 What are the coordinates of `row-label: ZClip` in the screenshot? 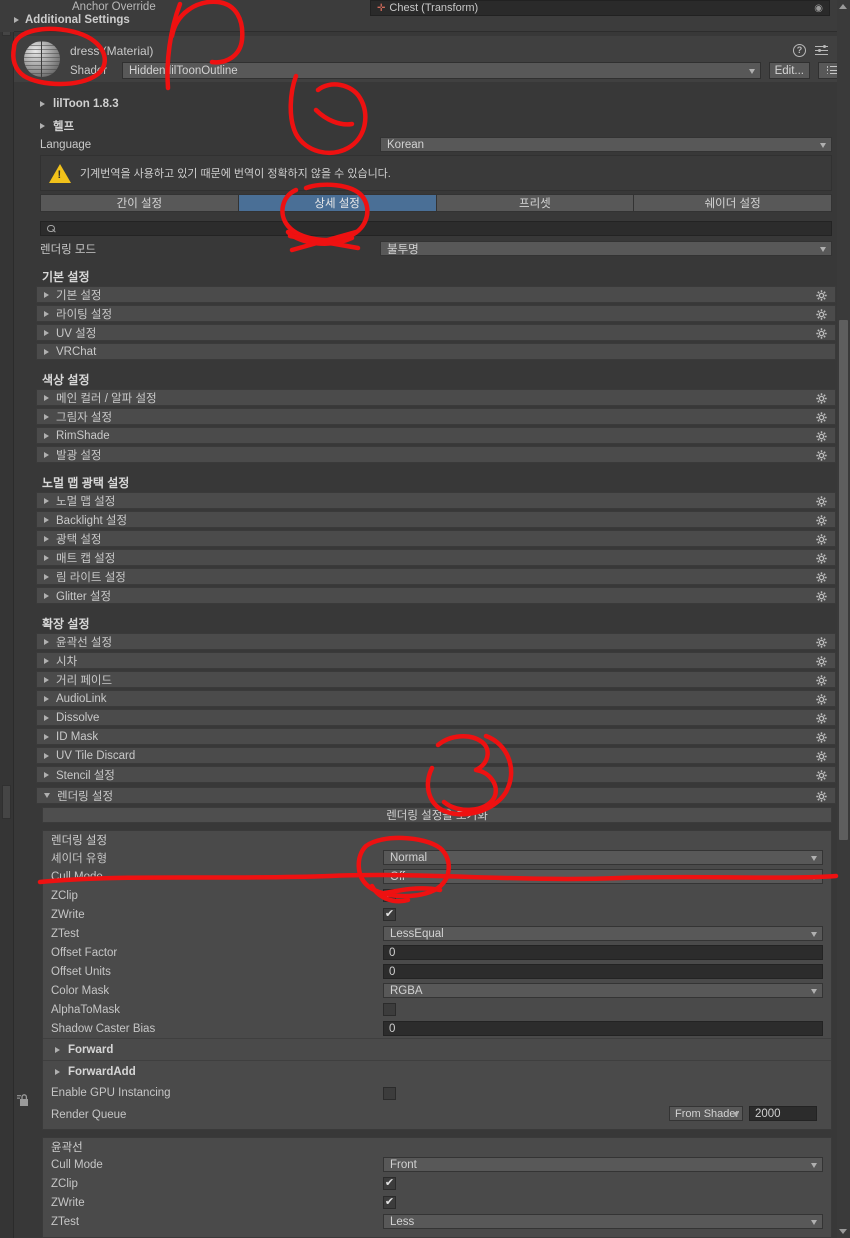 It's located at (64, 895).